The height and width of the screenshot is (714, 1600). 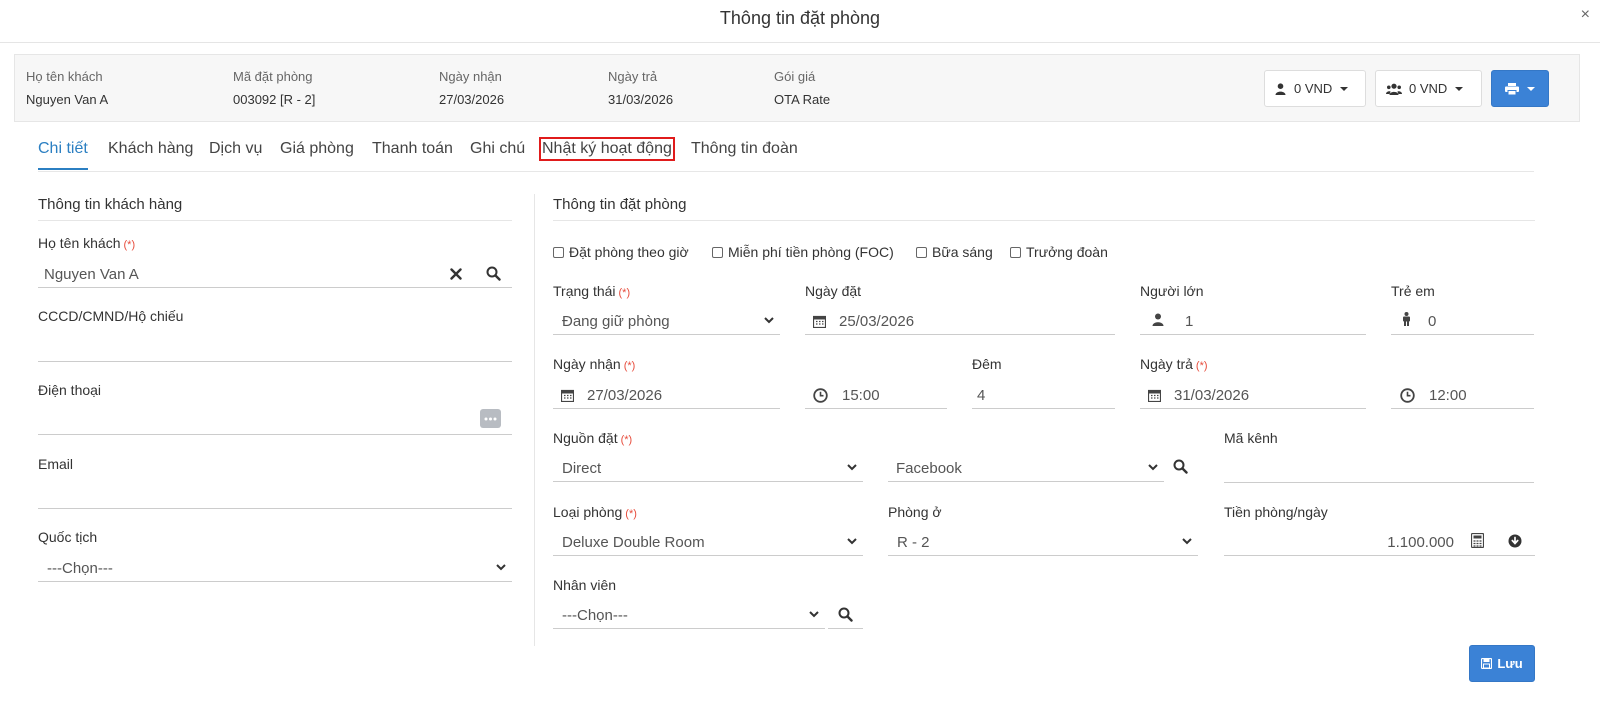 What do you see at coordinates (592, 291) in the screenshot?
I see `status-label: Trạng thái (*)` at bounding box center [592, 291].